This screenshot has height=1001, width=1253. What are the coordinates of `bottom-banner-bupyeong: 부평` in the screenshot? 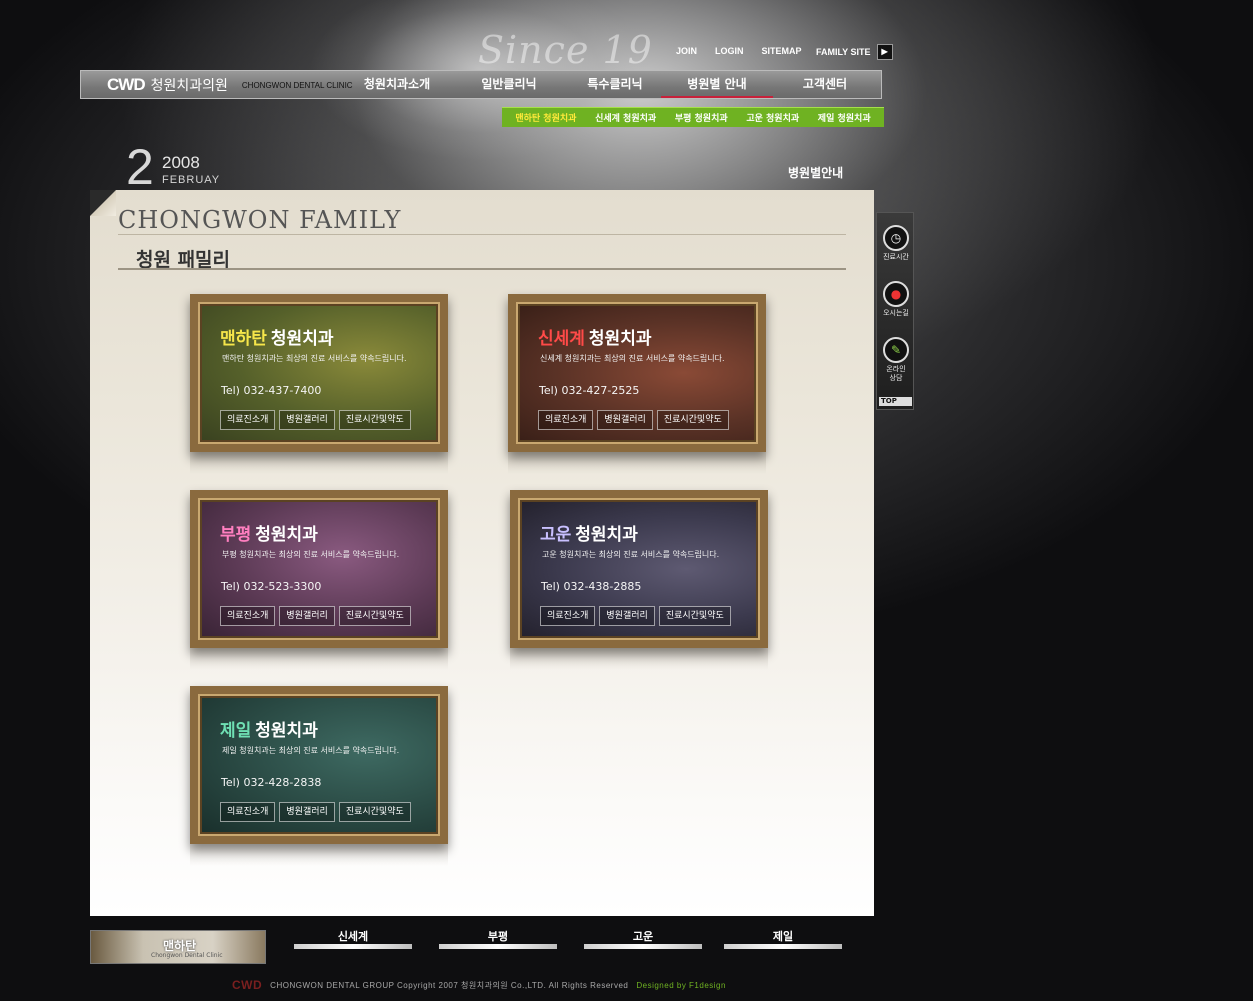 It's located at (498, 947).